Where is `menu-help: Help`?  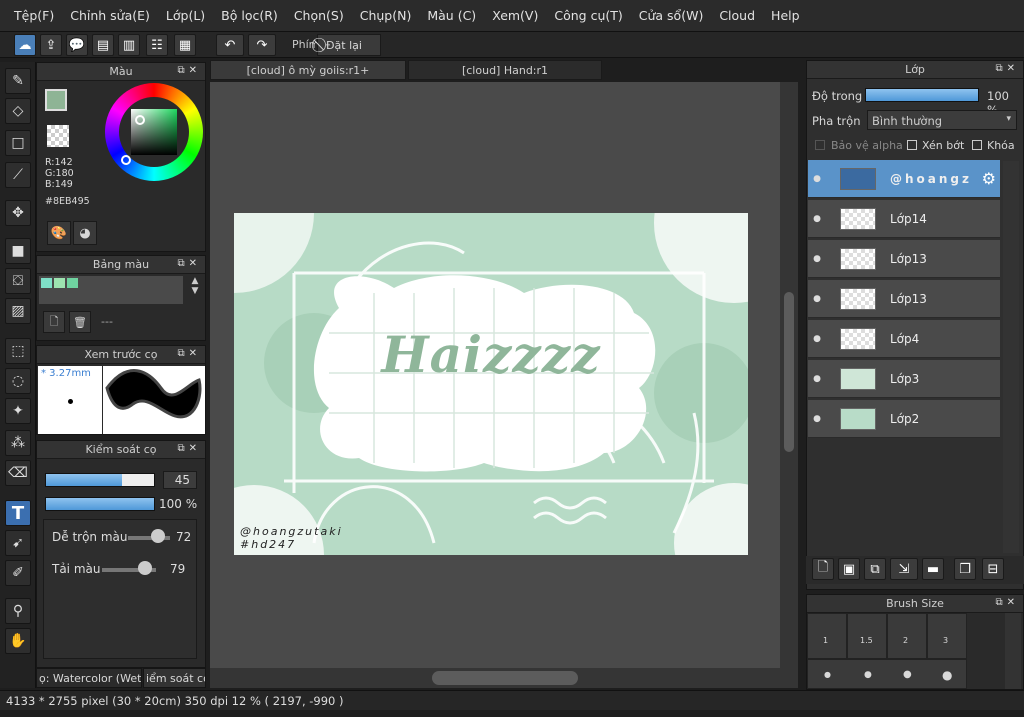 menu-help: Help is located at coordinates (785, 15).